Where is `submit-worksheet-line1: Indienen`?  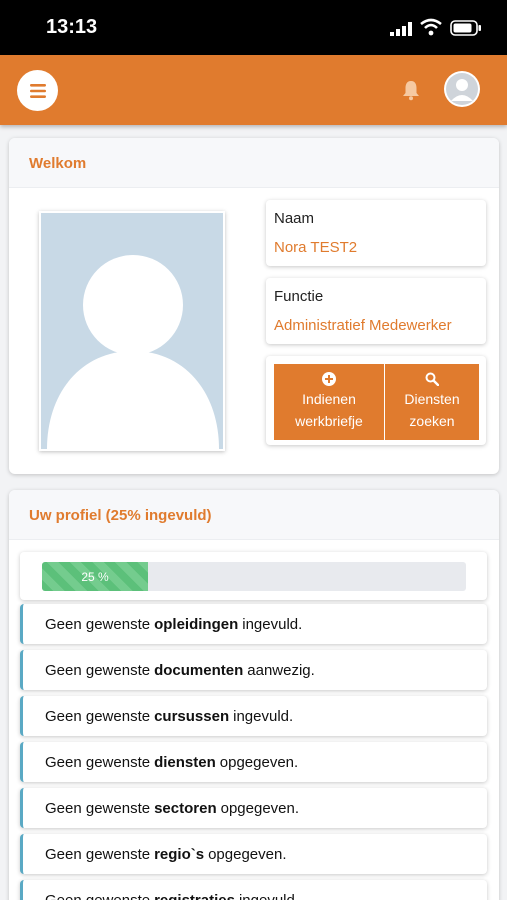
submit-worksheet-line1: Indienen is located at coordinates (329, 399).